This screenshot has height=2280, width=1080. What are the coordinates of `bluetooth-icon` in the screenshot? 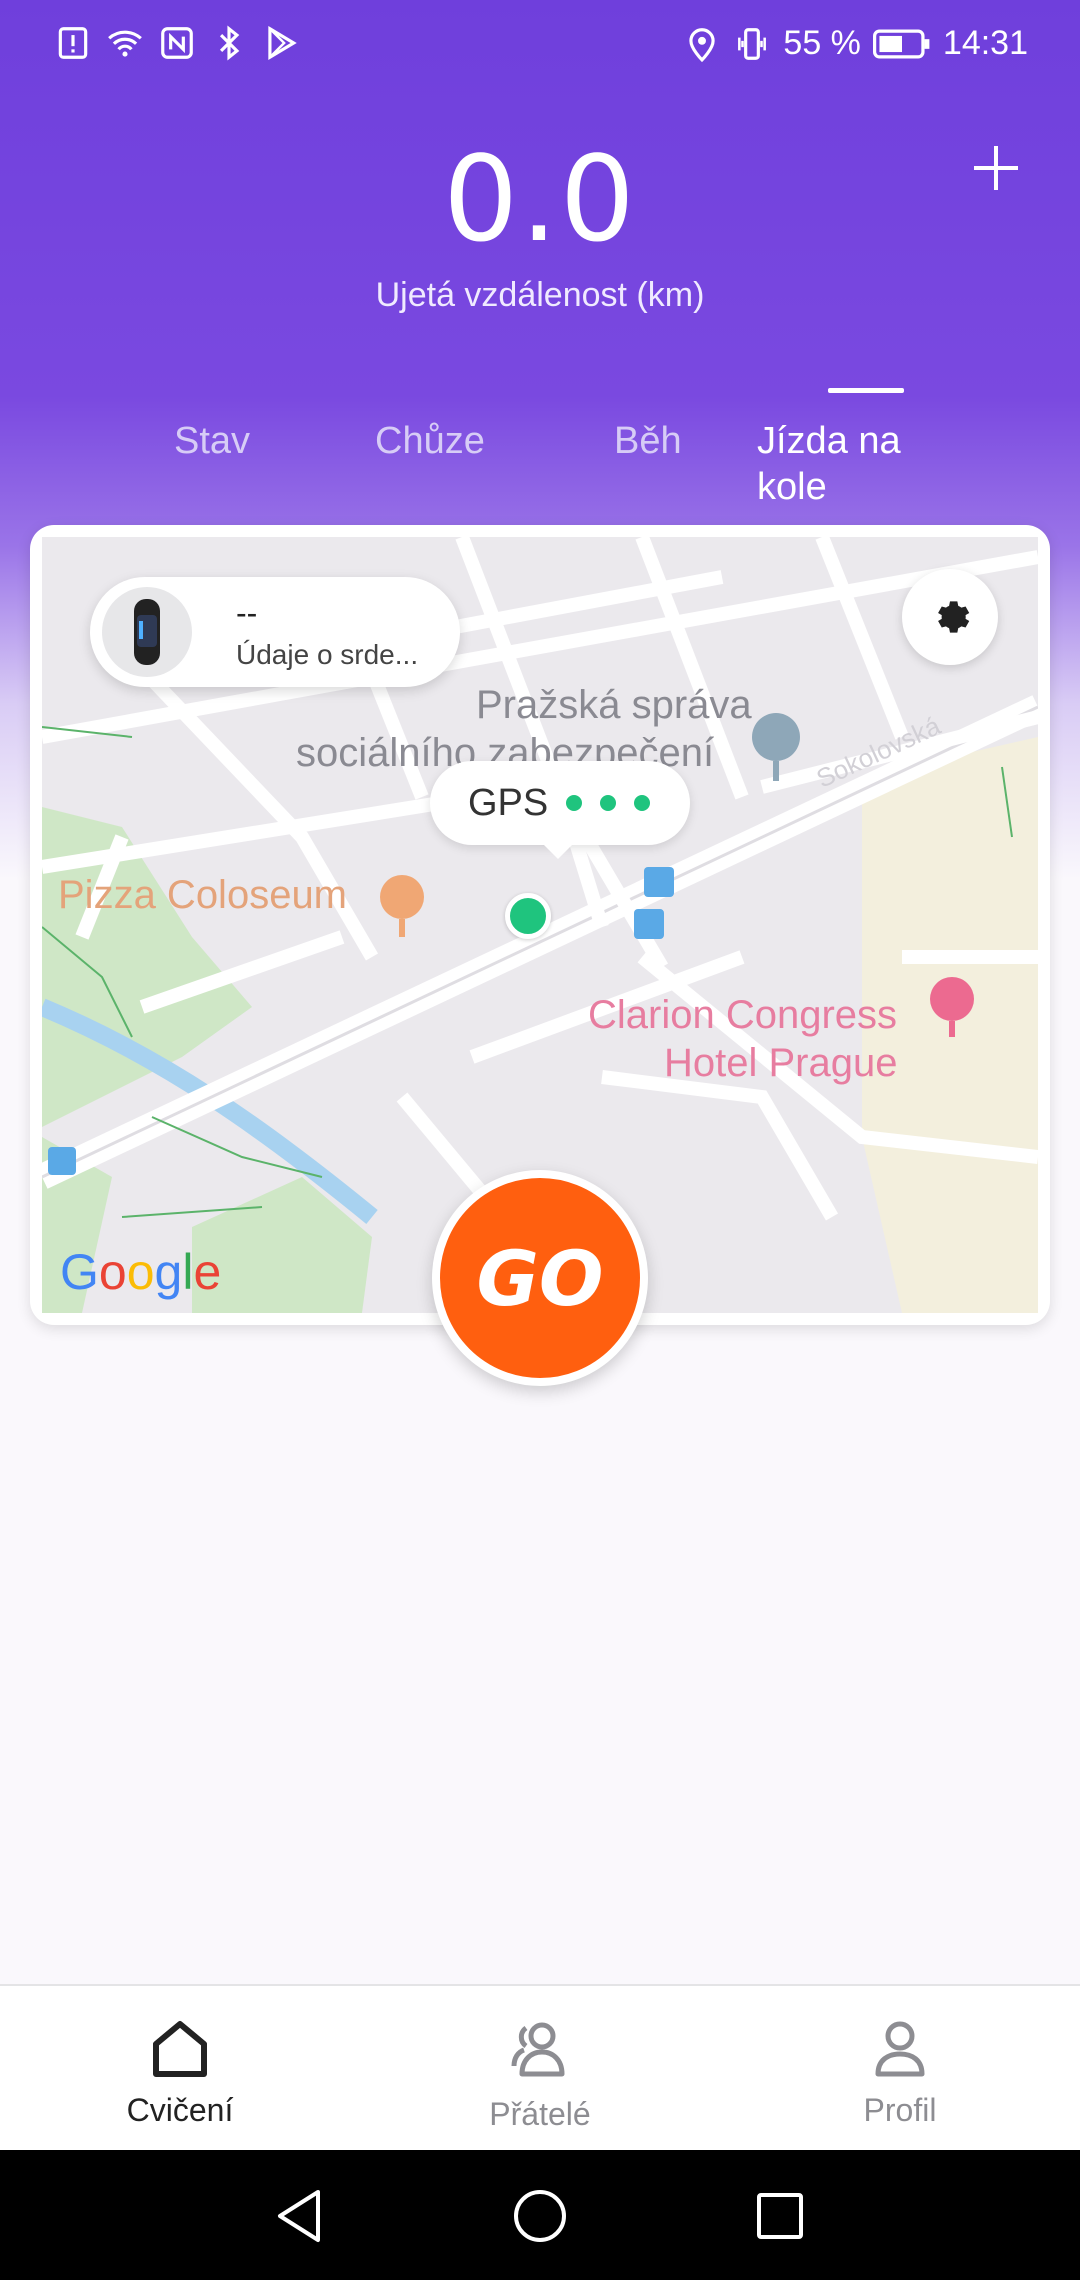 It's located at (229, 43).